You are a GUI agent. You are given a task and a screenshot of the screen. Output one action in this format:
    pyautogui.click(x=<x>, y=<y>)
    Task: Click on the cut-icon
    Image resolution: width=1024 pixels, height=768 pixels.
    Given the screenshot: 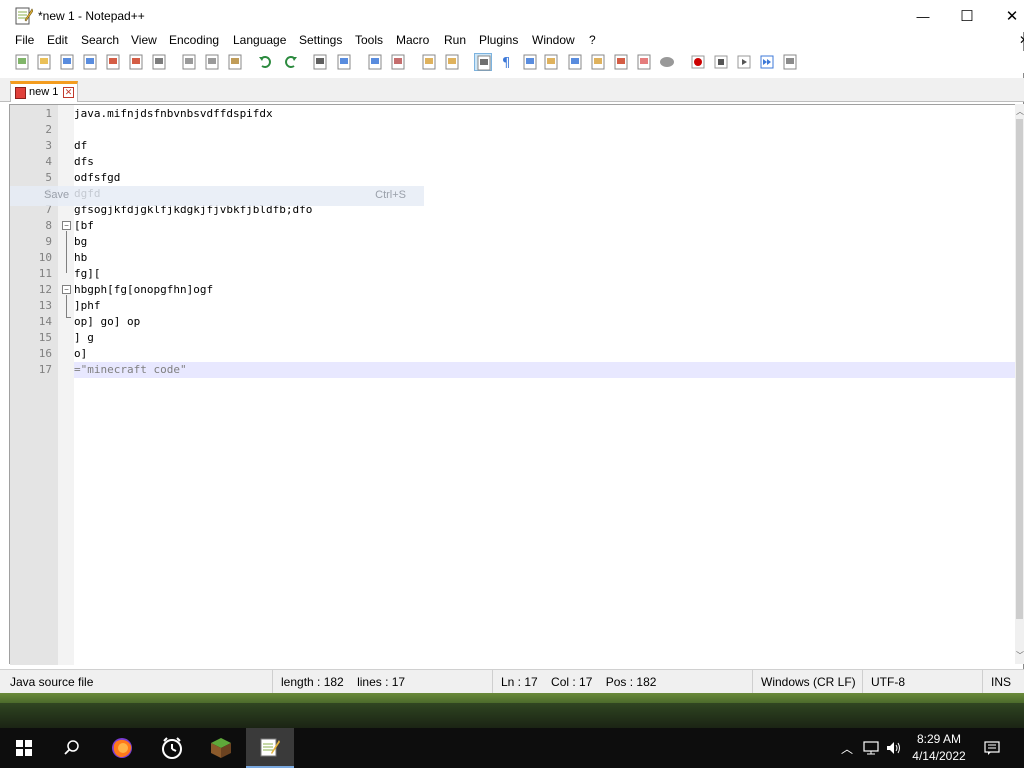 What is the action you would take?
    pyautogui.click(x=189, y=62)
    